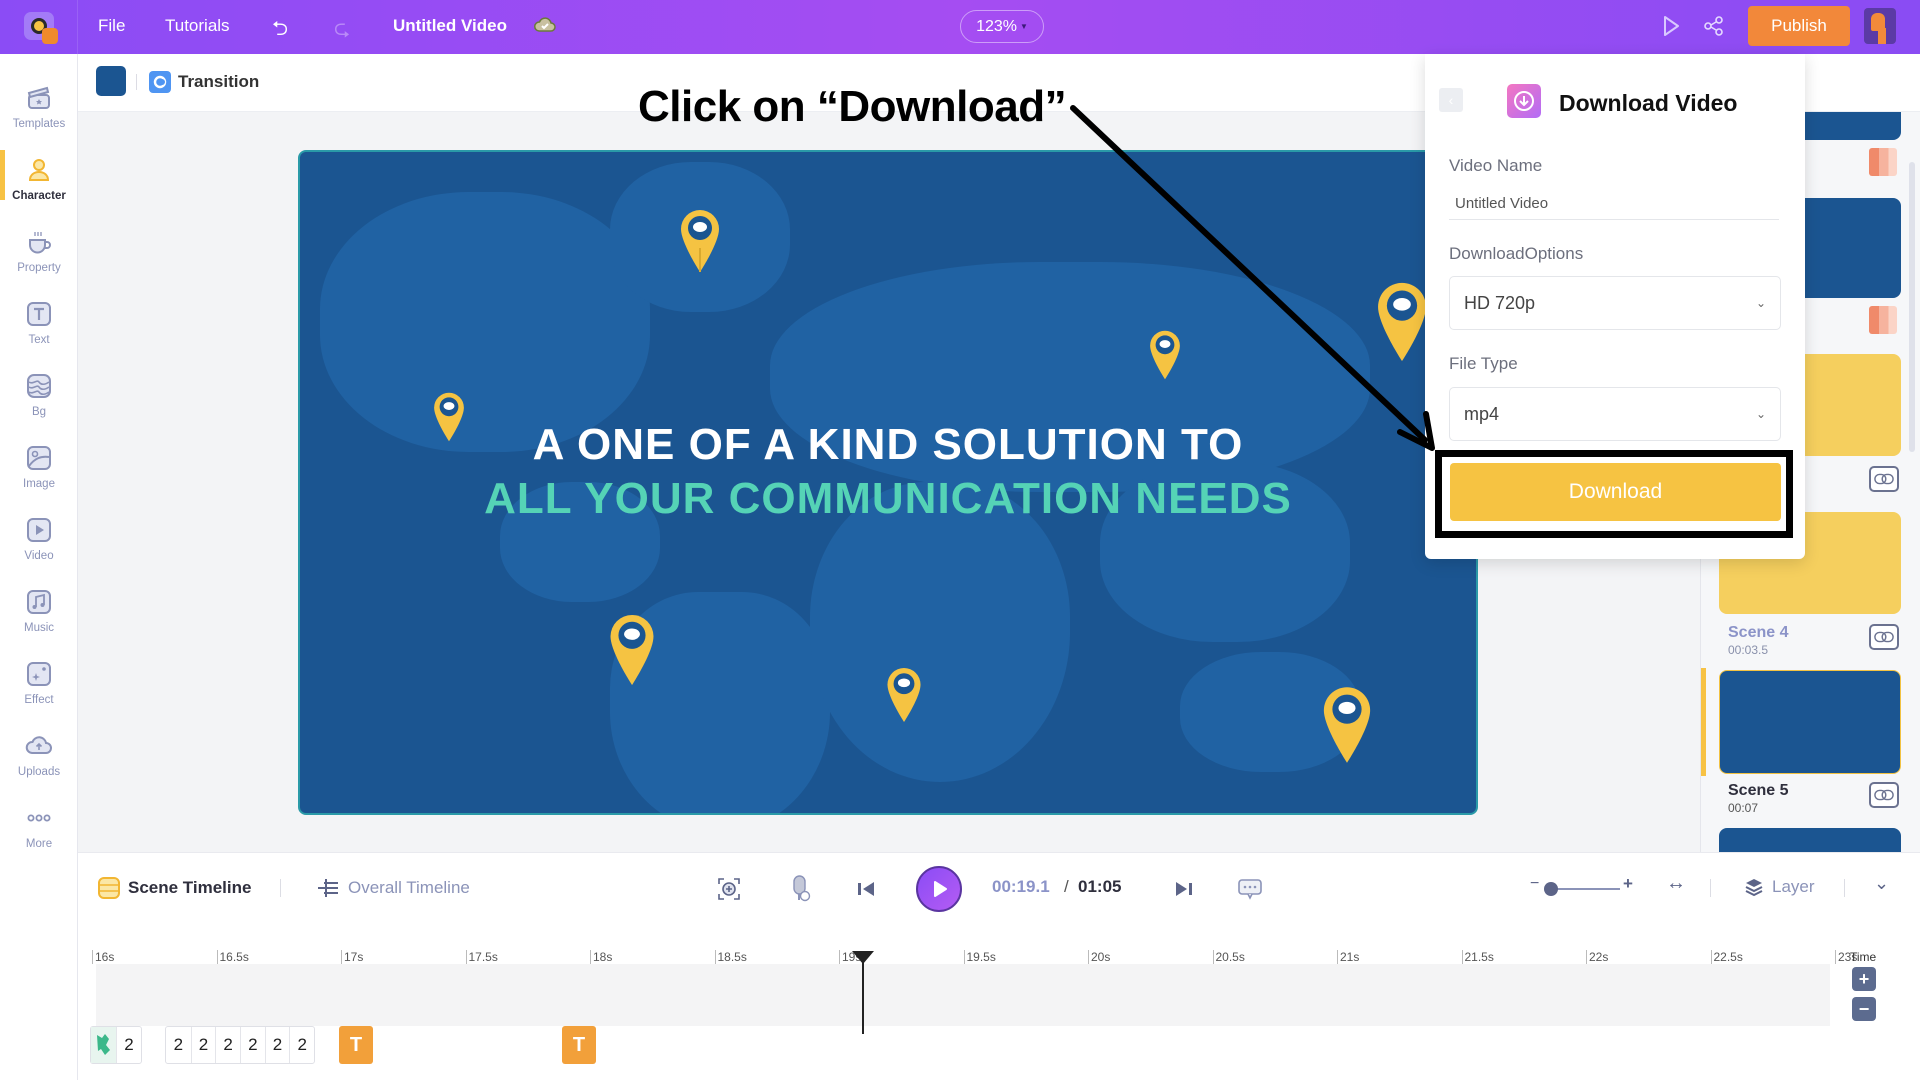  I want to click on back-chevron-icon: ‹, so click(1451, 100).